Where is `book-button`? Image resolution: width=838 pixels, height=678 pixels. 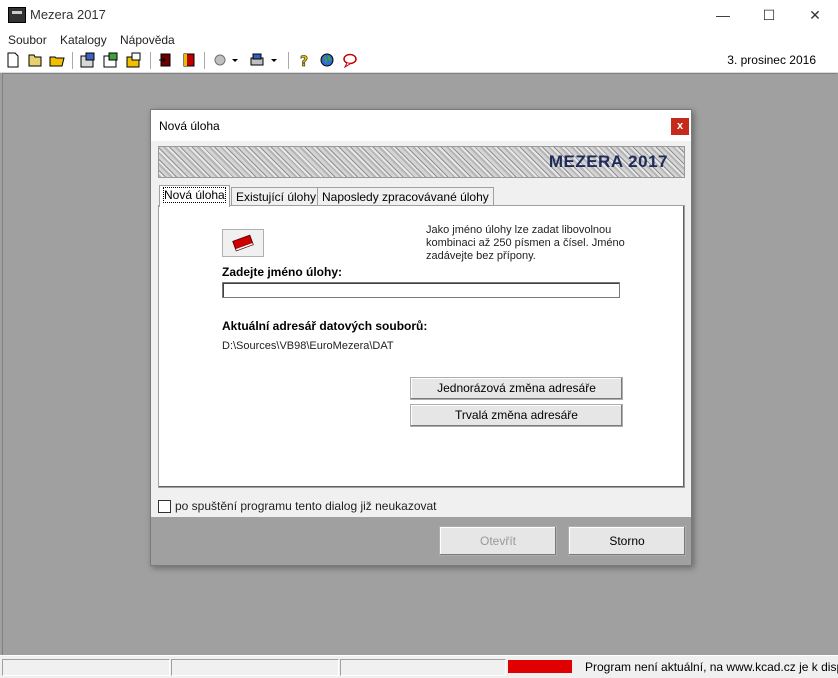 book-button is located at coordinates (243, 243).